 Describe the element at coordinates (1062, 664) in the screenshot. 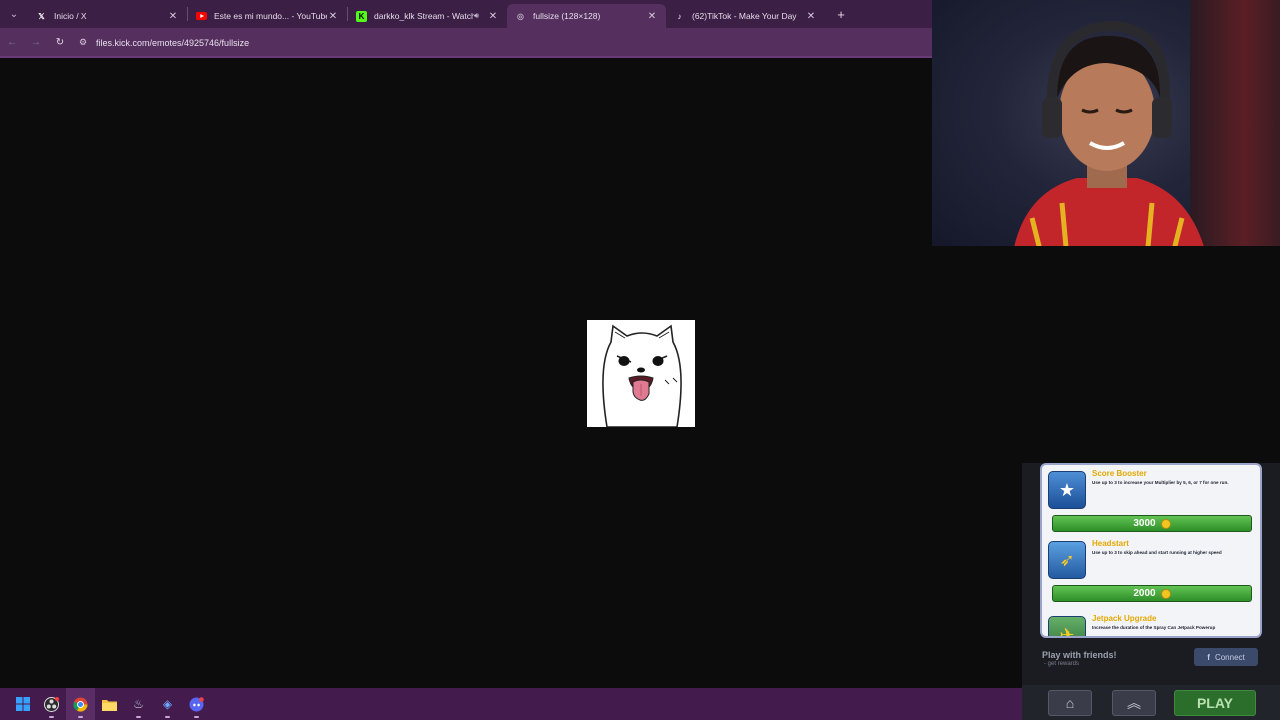

I see `social-subtext: - get rewards` at that location.